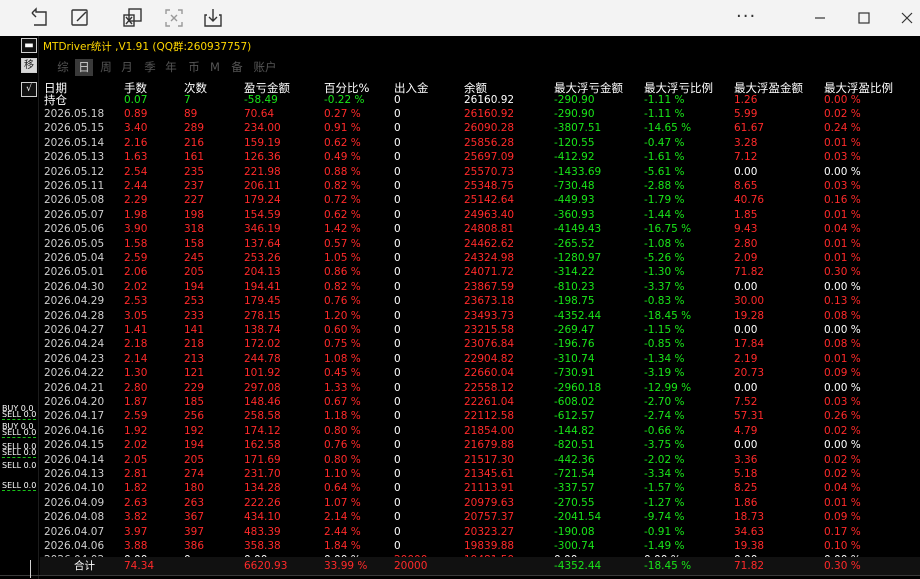  I want to click on table-cell: 19839.88, so click(489, 546).